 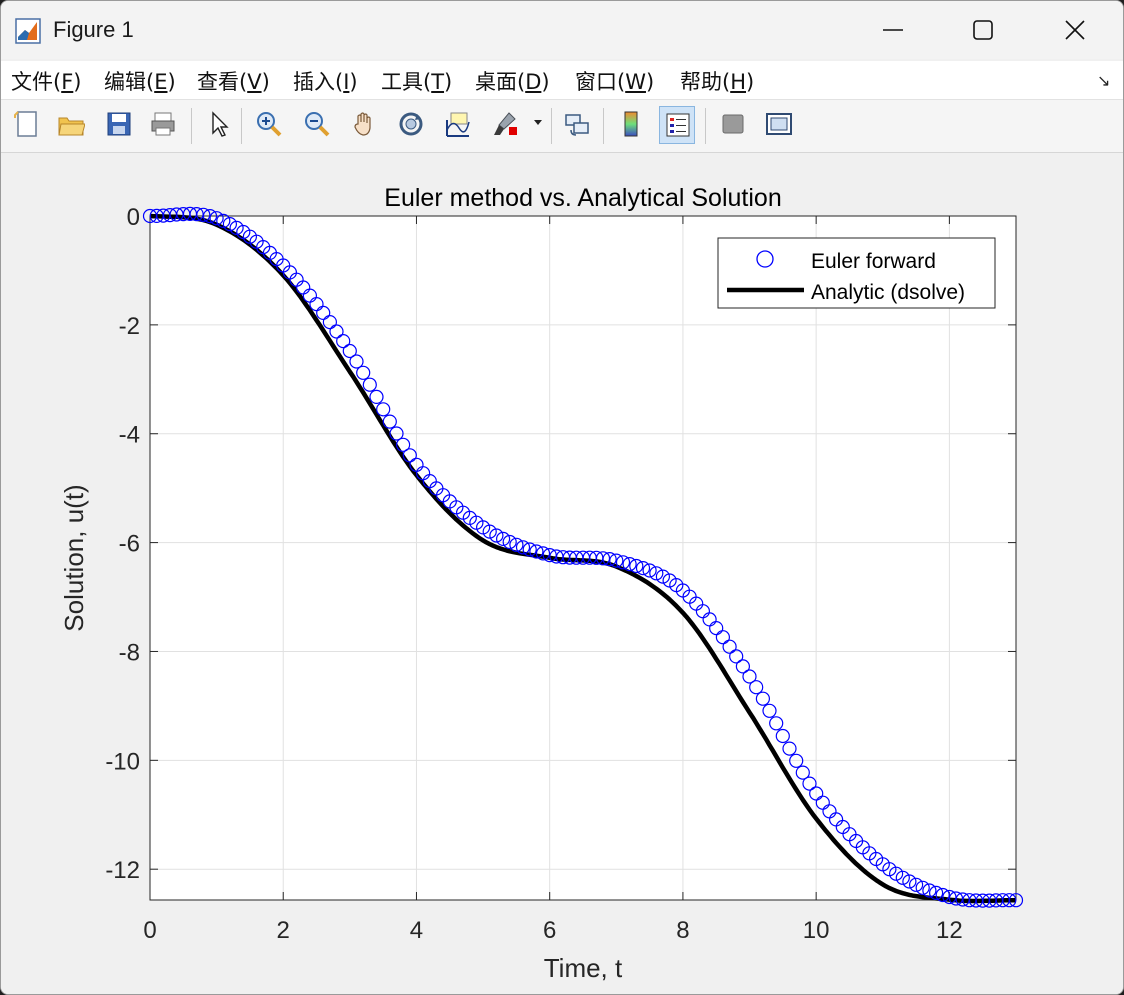 I want to click on menu-item-v: 查看(V), so click(x=233, y=81).